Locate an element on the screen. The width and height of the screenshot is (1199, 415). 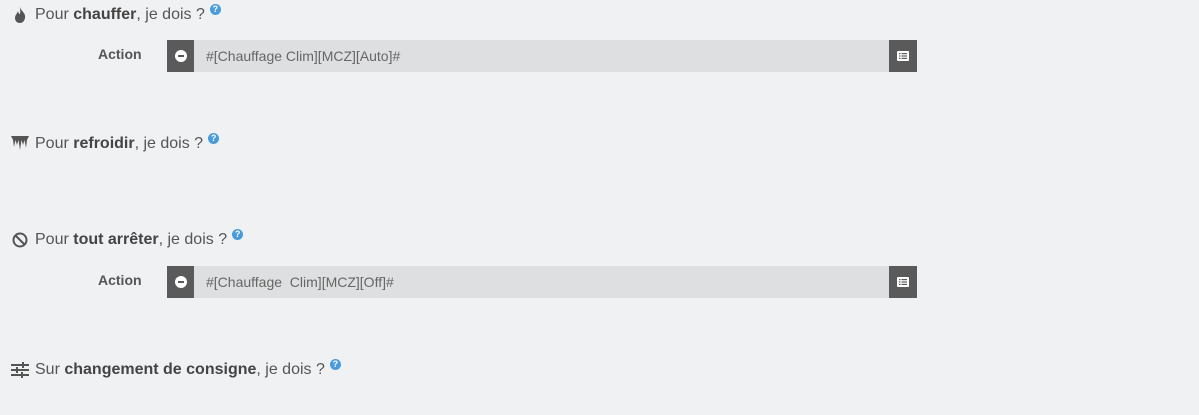
fire-icon is located at coordinates (20, 15).